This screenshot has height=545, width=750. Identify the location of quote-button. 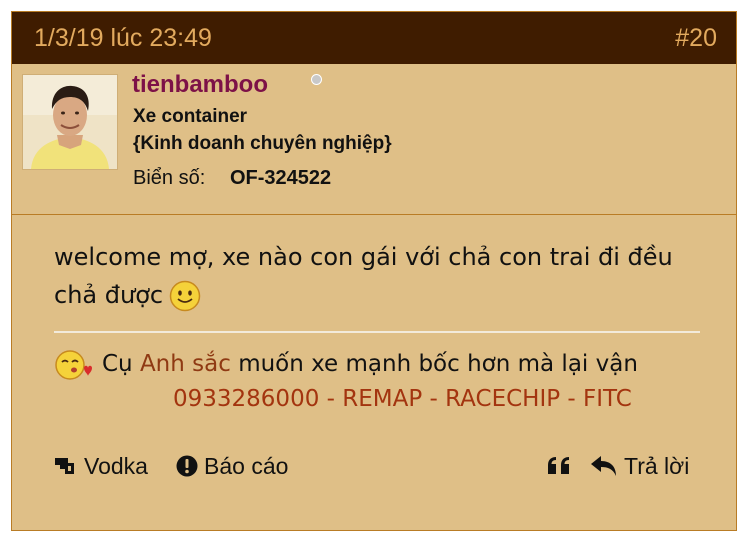
(559, 466).